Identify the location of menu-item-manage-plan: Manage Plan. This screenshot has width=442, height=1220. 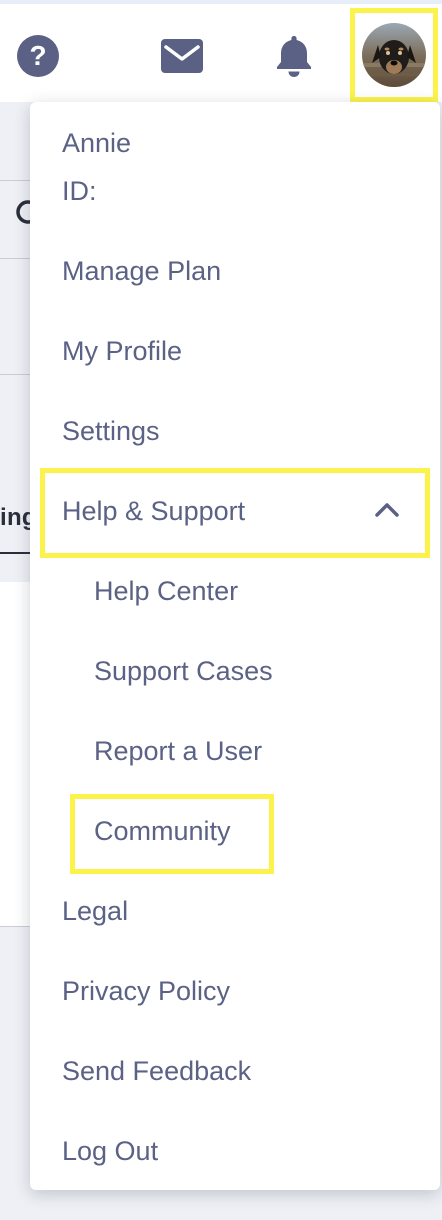
(141, 271).